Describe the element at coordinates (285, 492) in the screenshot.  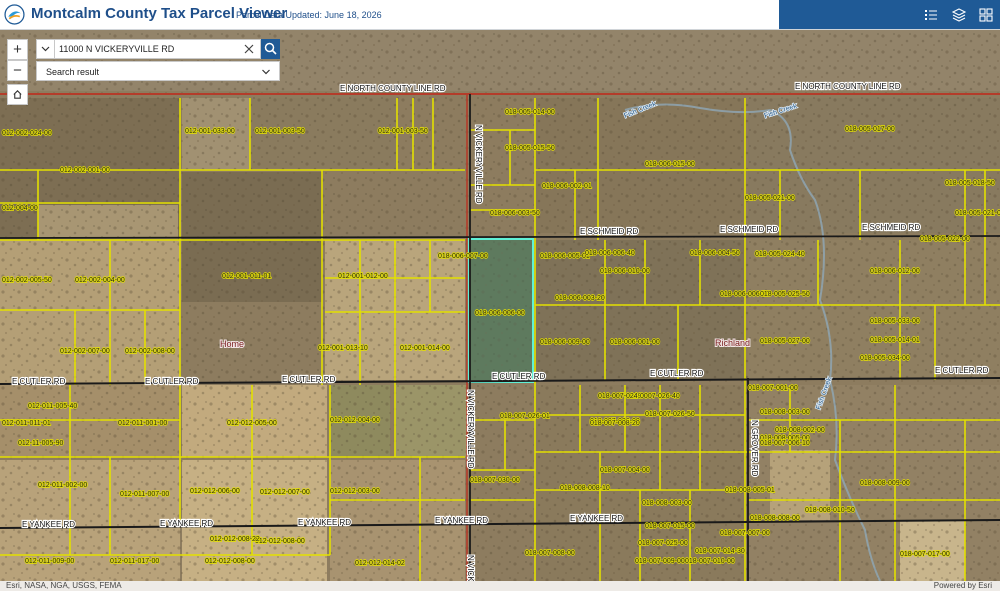
I see `parcel-label: 012-012-007-00` at that location.